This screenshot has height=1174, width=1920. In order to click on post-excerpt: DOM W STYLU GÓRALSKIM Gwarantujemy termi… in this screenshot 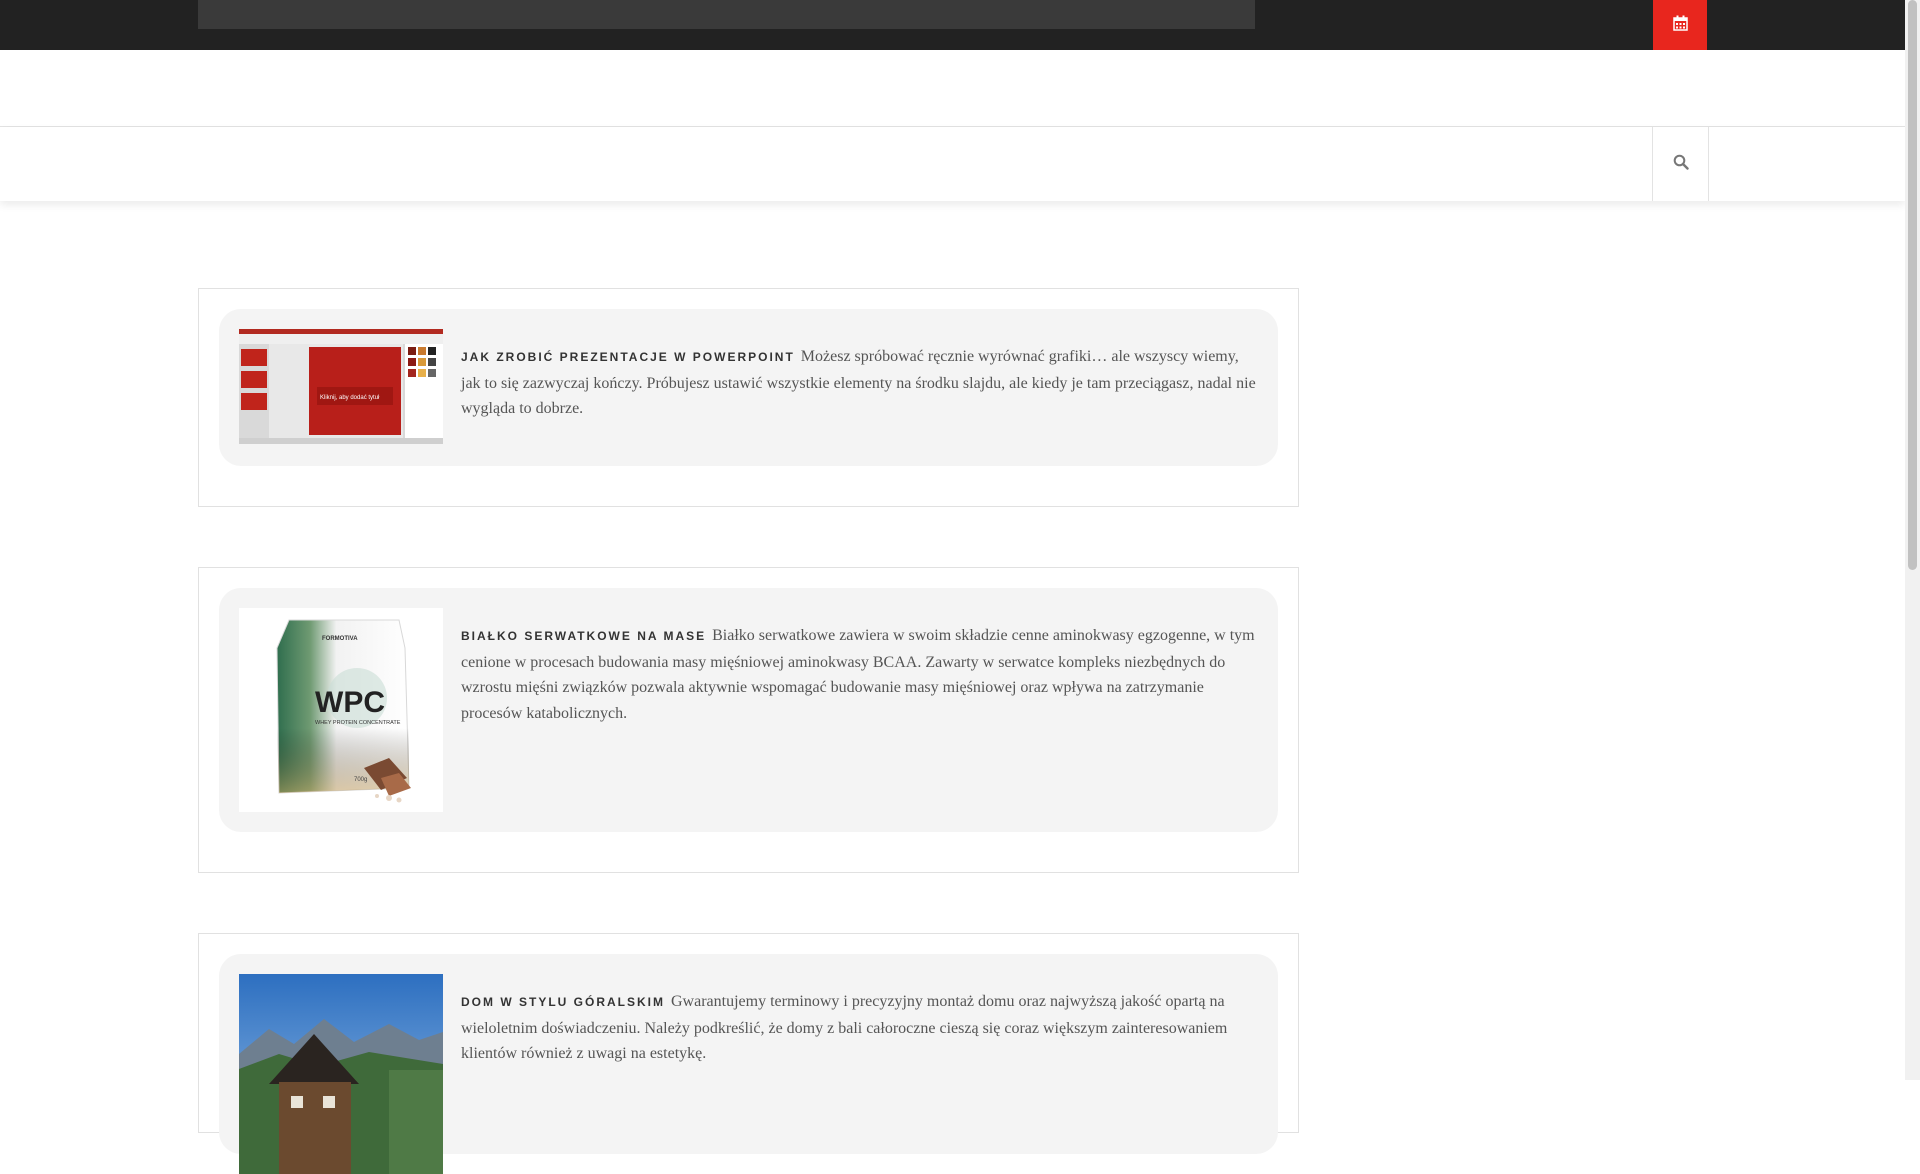, I will do `click(859, 1028)`.